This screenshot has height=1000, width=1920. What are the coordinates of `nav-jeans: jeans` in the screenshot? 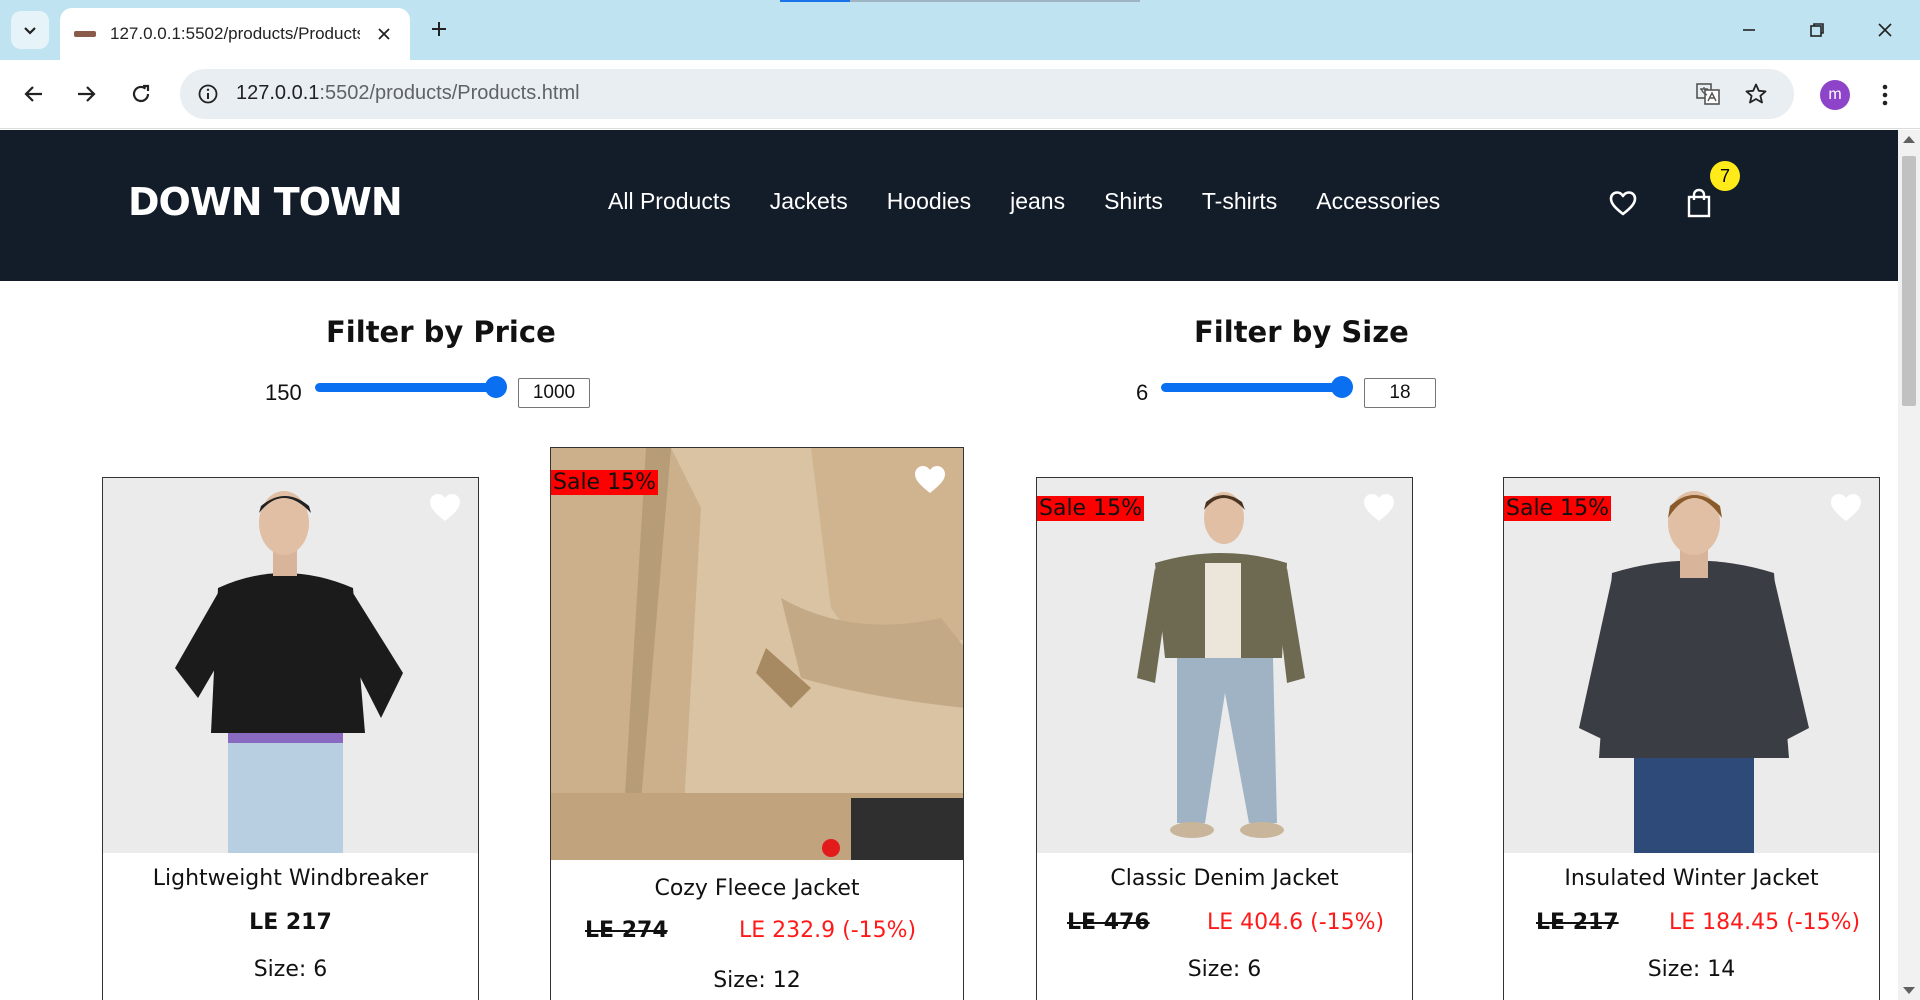 It's located at (1037, 201).